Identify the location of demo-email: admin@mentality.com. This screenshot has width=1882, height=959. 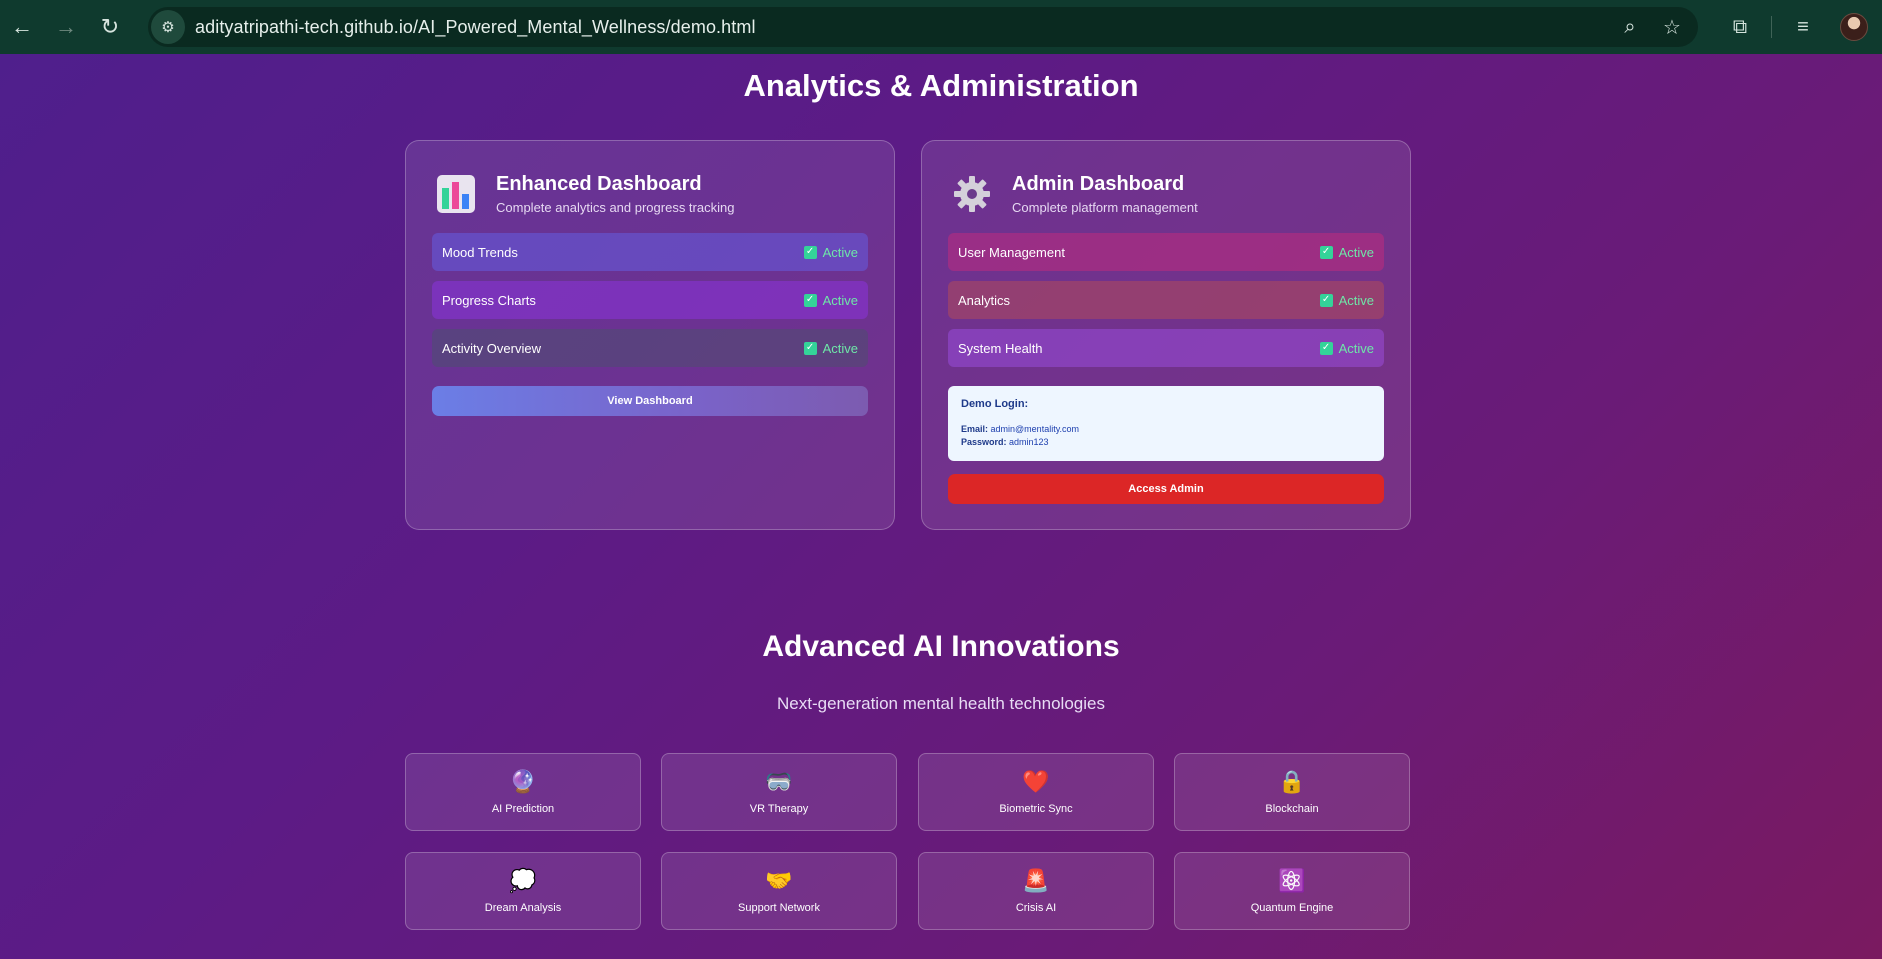
(1035, 429).